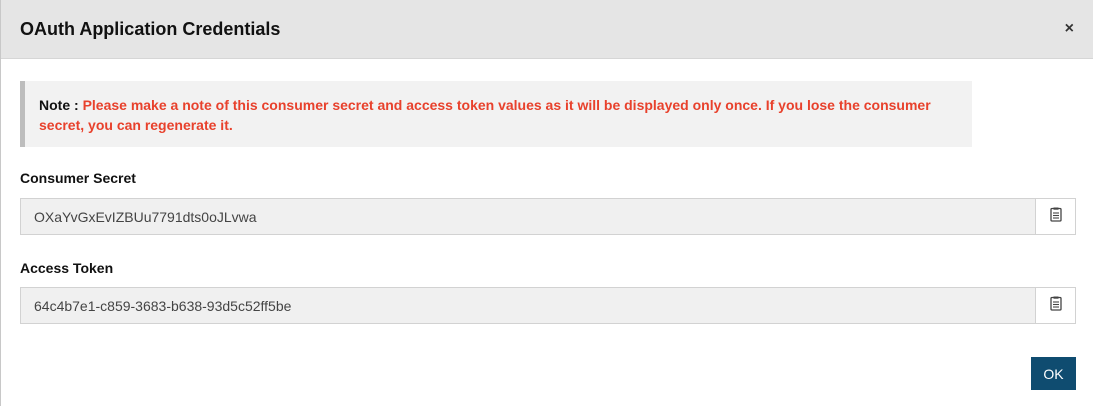 This screenshot has width=1093, height=406. I want to click on consumer-secret-label: Consumer Secret, so click(78, 178).